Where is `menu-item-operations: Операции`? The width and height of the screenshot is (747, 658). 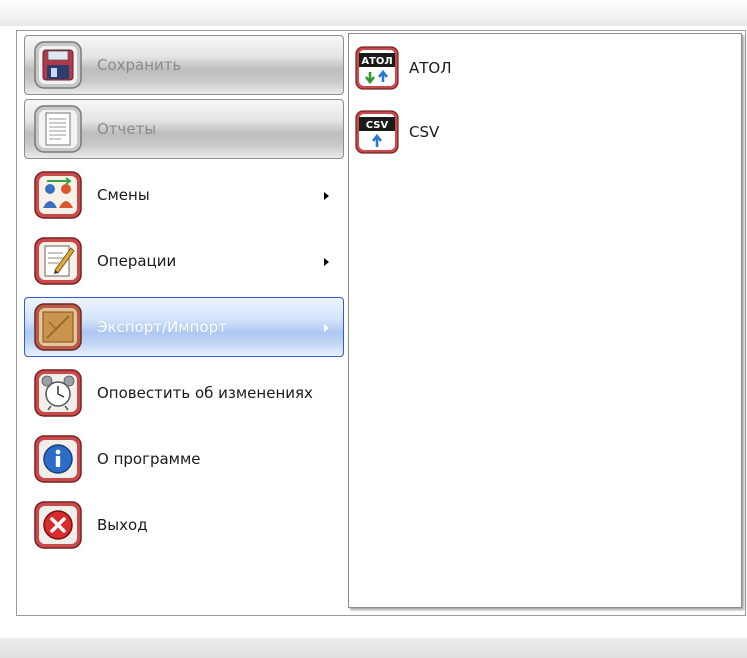
menu-item-operations: Операции is located at coordinates (184, 261).